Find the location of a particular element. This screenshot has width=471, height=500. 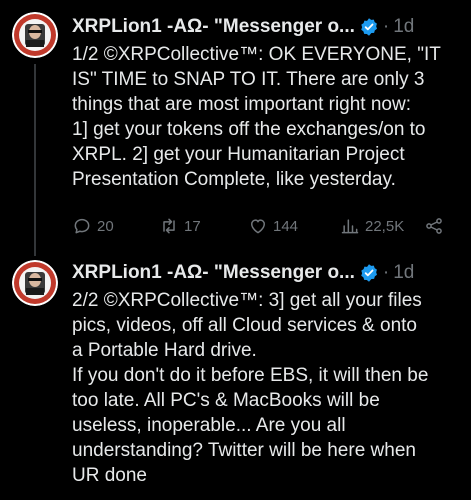

tweet-text-line: understanding? Twitter will be here when is located at coordinates (244, 450).